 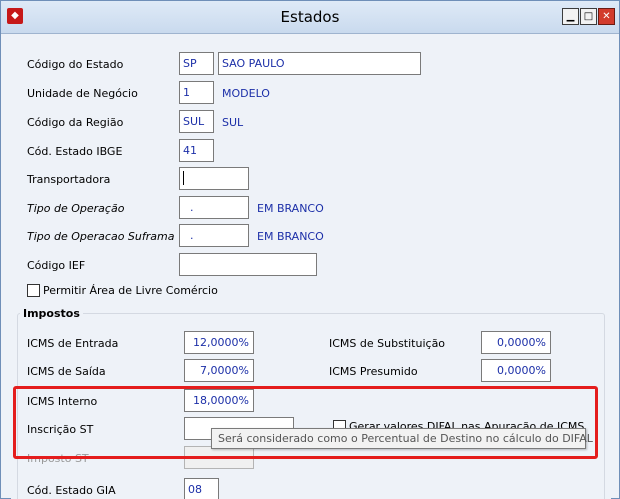 I want to click on cod-estado-gia-label: Cód. Estado GIA, so click(x=71, y=490).